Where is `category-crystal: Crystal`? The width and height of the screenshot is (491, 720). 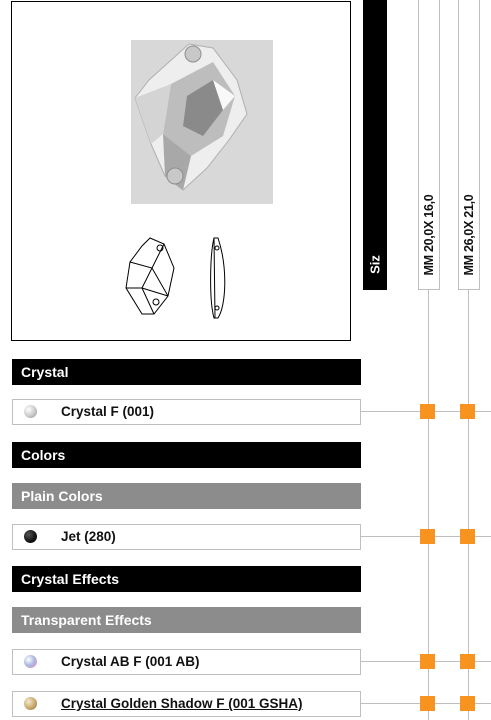
category-crystal: Crystal is located at coordinates (186, 372).